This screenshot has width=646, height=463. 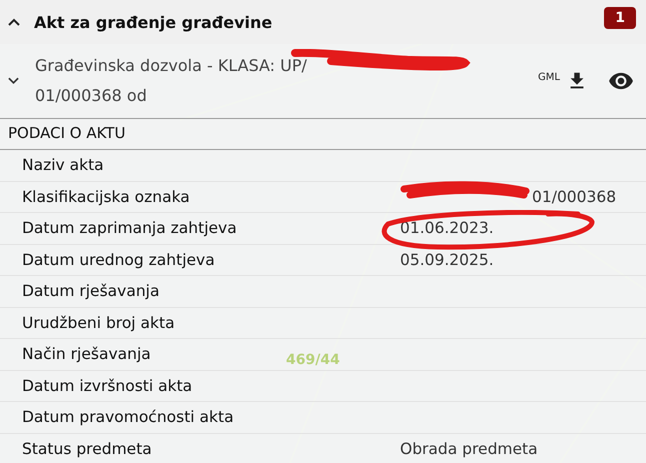 I want to click on field-value: Obrada predmeta, so click(x=469, y=449).